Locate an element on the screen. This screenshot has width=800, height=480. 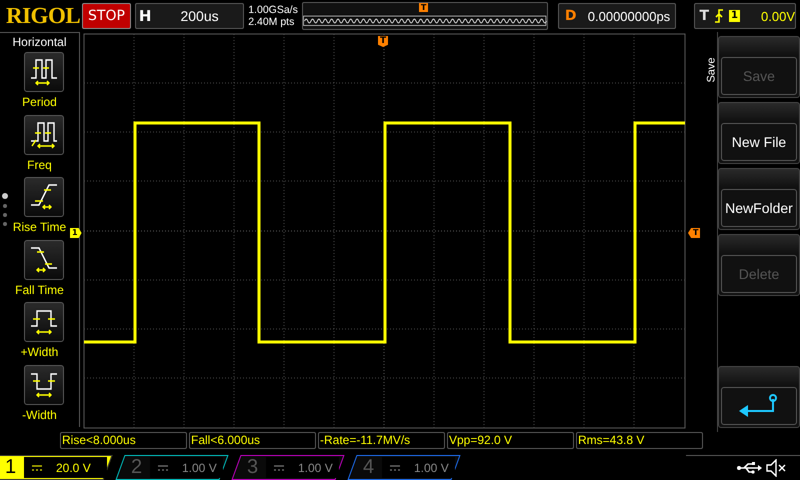
trigger-level-marker: T is located at coordinates (694, 233).